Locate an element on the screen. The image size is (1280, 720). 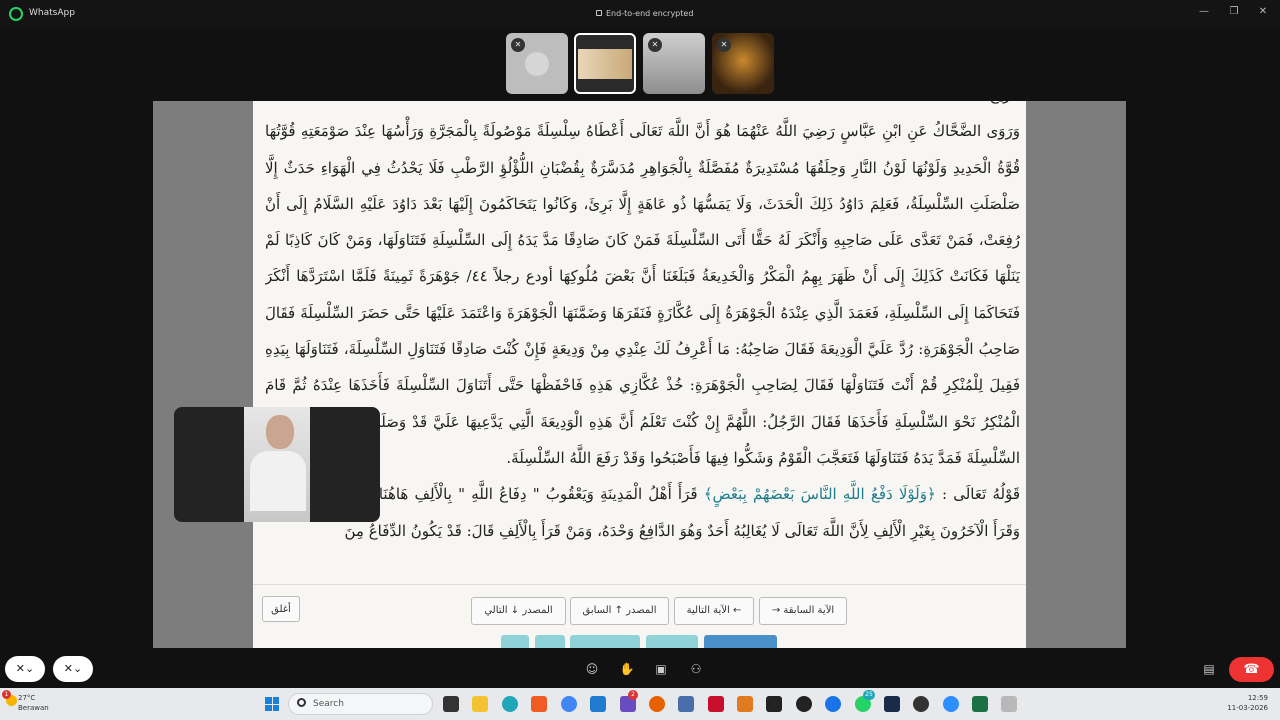
time: 12:59 is located at coordinates (1257, 698).